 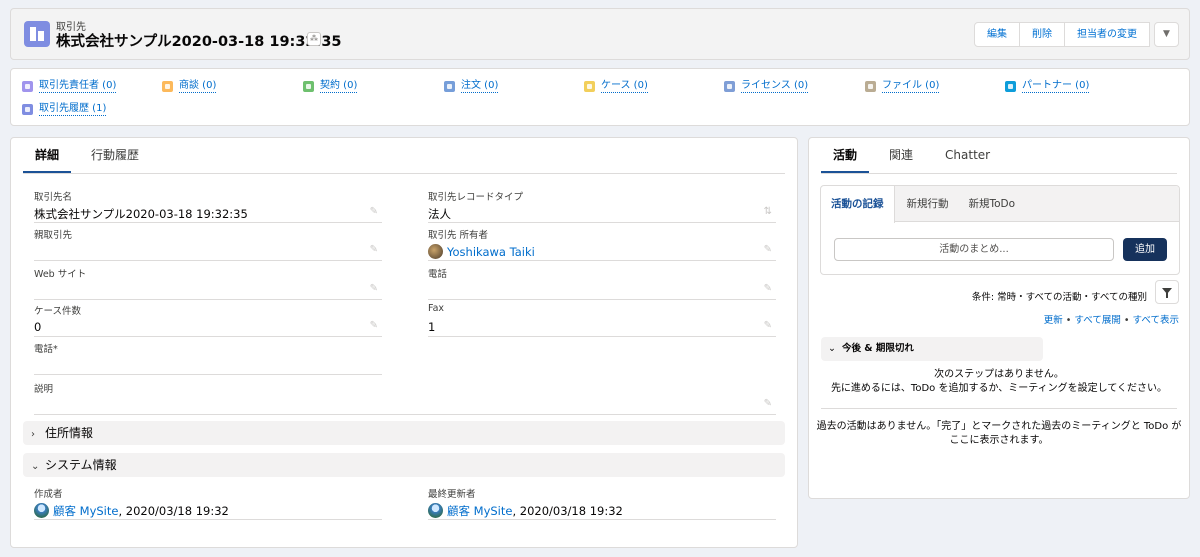 I want to click on tab-activity: 活動, so click(x=845, y=156).